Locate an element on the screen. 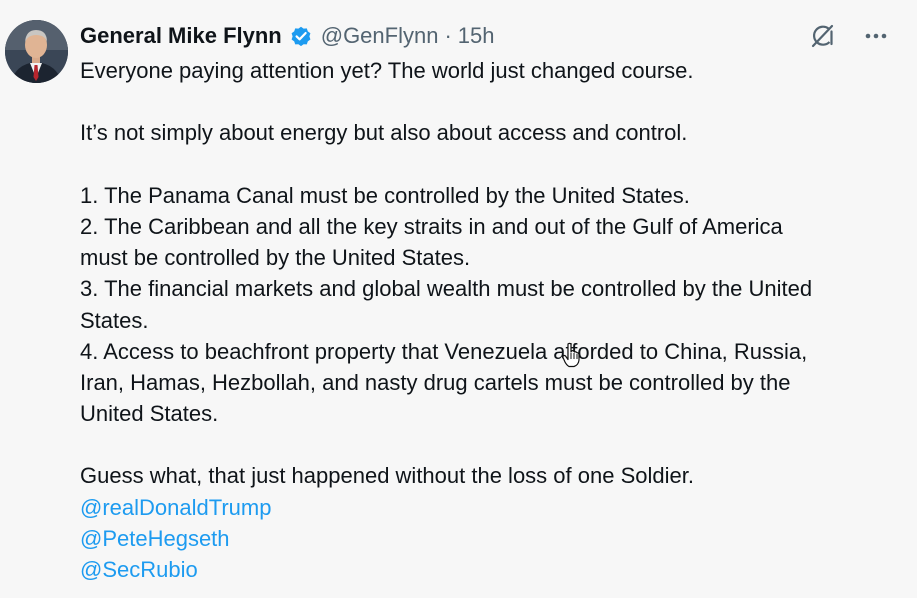 Image resolution: width=917 pixels, height=598 pixels. post-text-line: States. is located at coordinates (114, 320).